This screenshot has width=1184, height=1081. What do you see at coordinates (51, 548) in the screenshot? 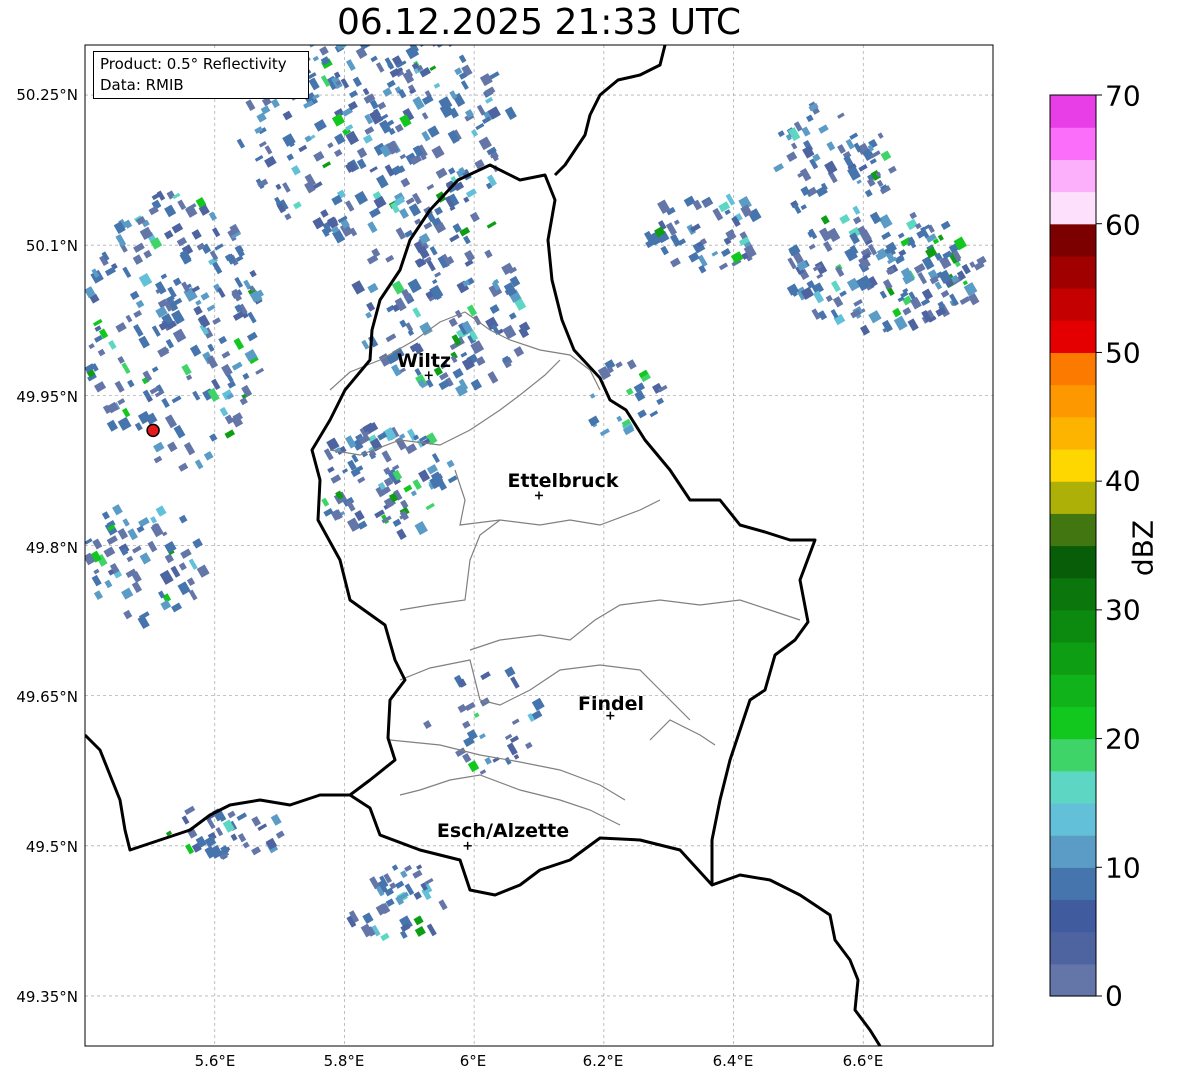
I see `lat-tick-label: 49.8°N` at bounding box center [51, 548].